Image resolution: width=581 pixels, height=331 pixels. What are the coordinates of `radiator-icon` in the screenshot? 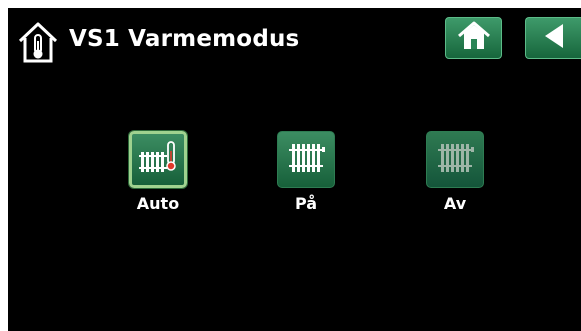 It's located at (306, 160).